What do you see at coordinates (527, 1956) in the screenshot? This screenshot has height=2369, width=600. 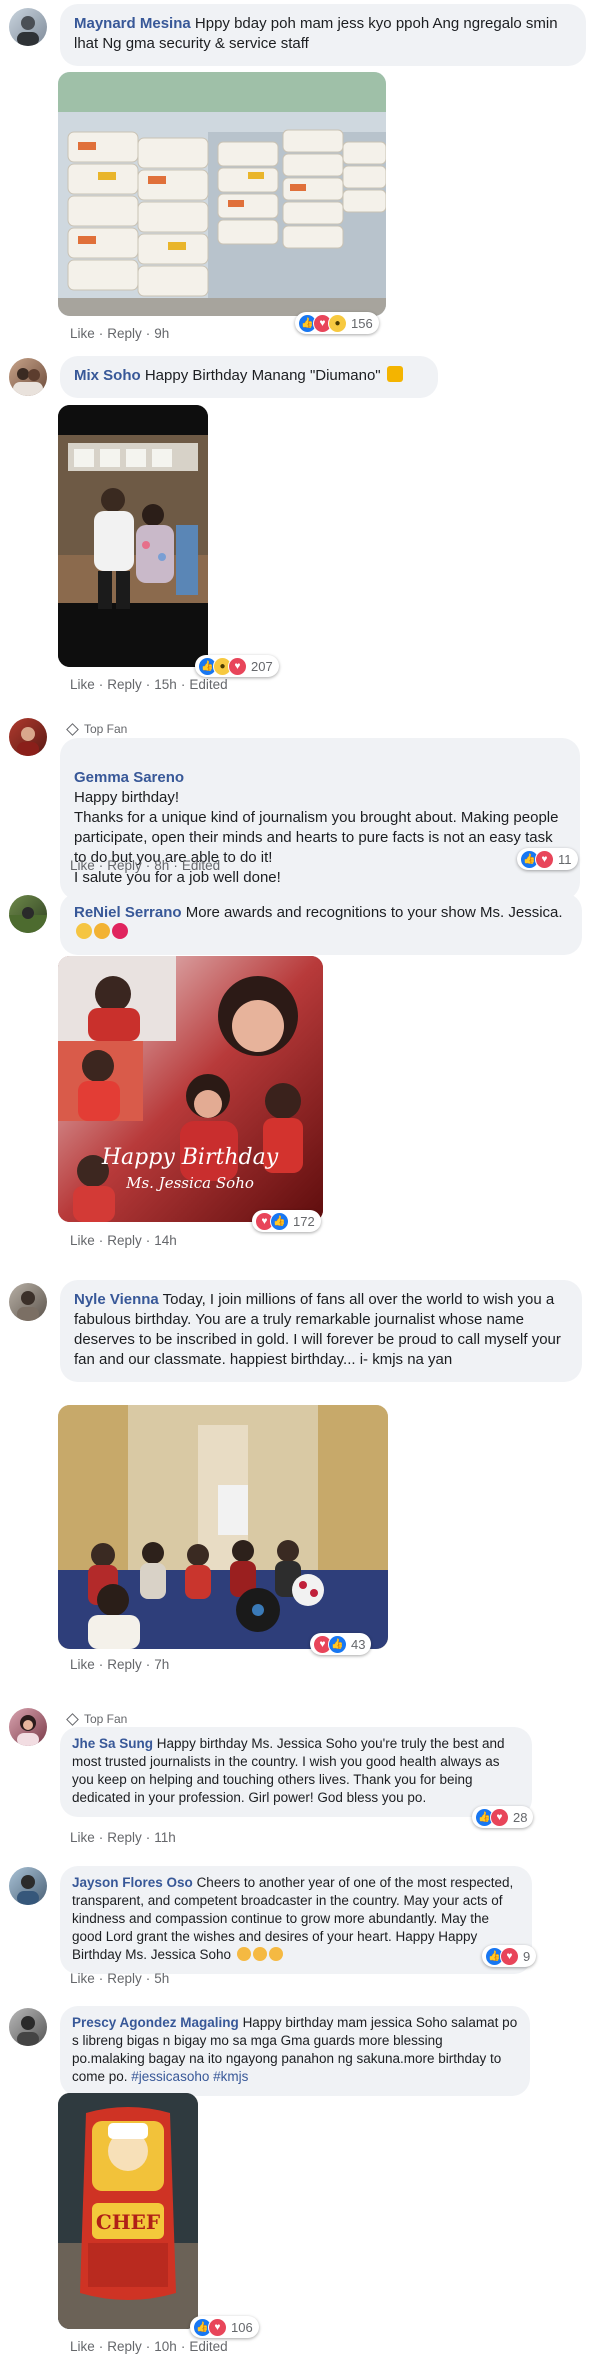 I see `reaction-count: 9` at bounding box center [527, 1956].